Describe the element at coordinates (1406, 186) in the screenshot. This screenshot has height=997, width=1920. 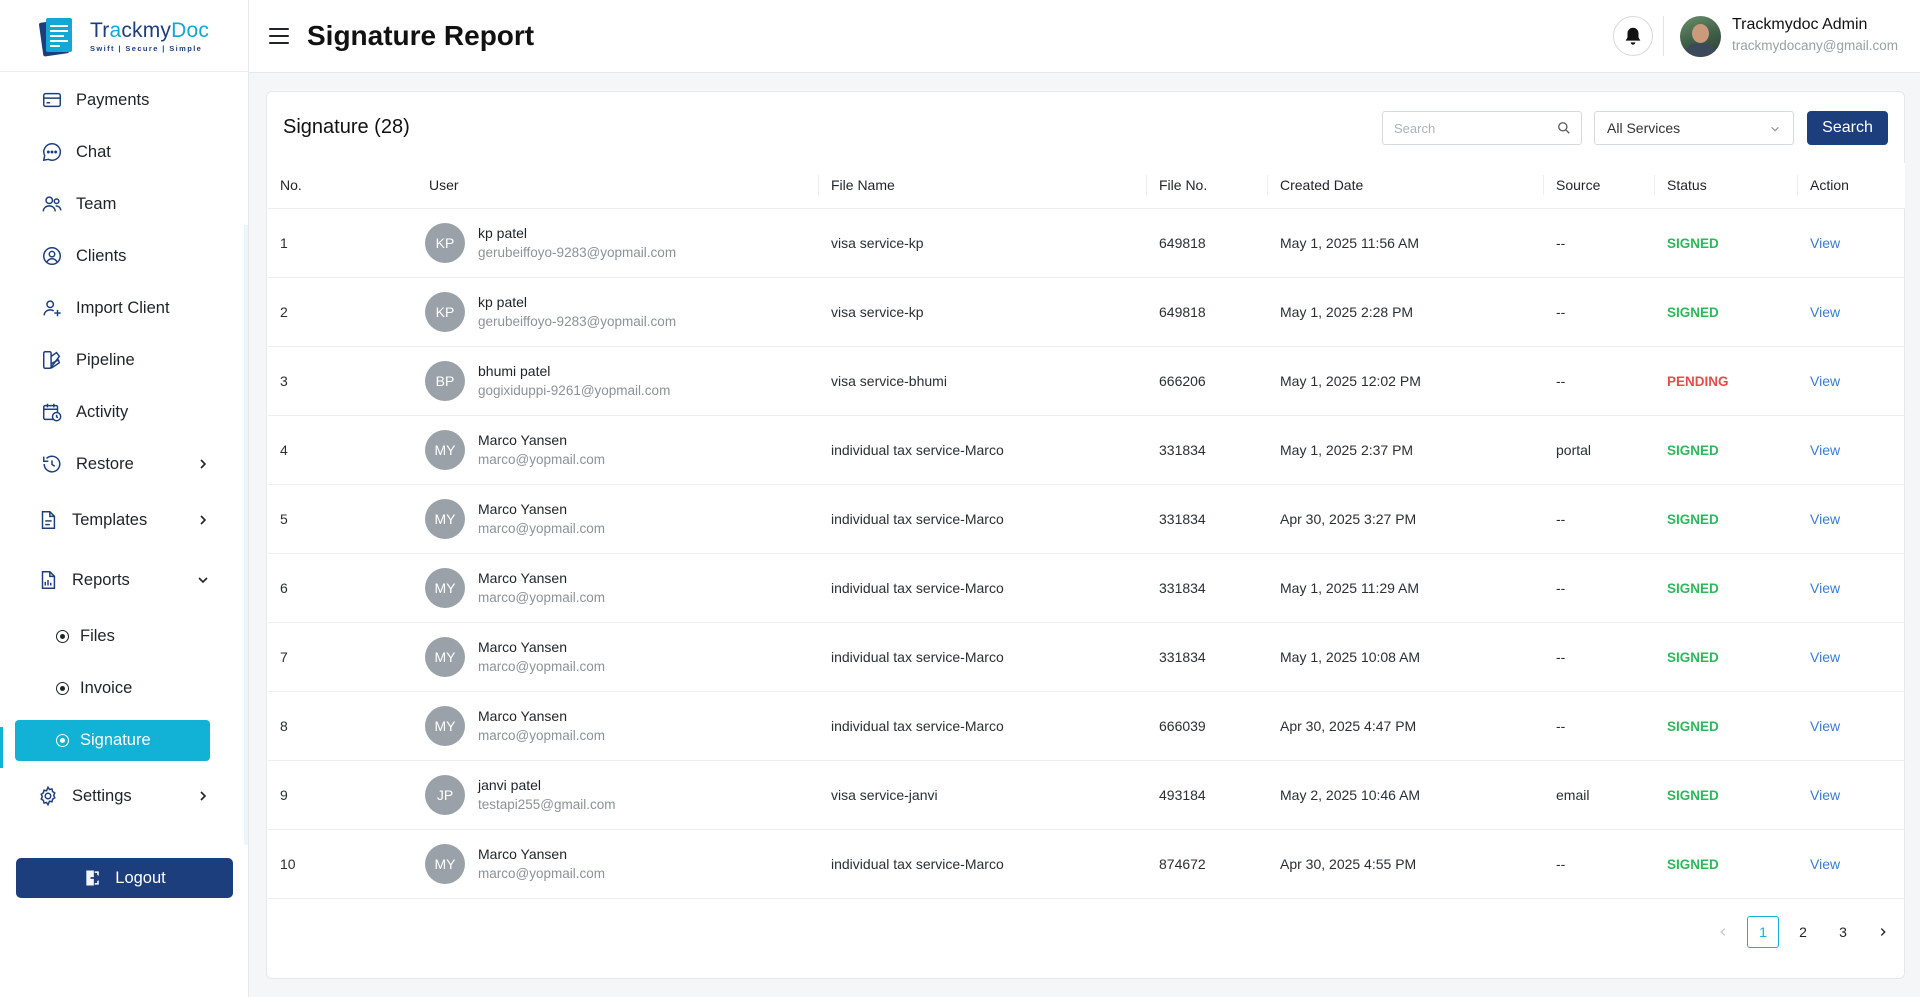
I see `column-header-created-date: Created Date` at that location.